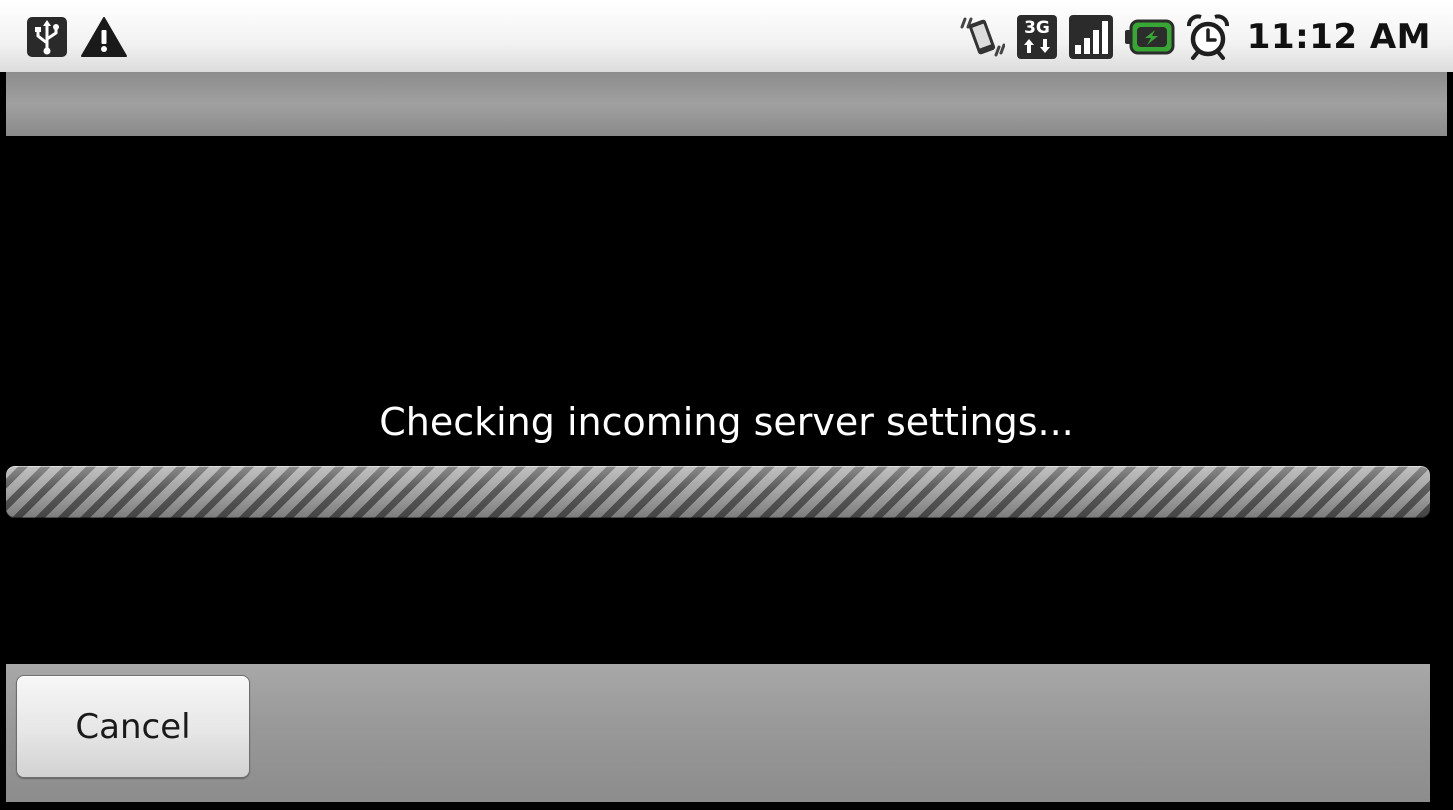  What do you see at coordinates (1037, 28) in the screenshot?
I see `data-indicator-text: 3G` at bounding box center [1037, 28].